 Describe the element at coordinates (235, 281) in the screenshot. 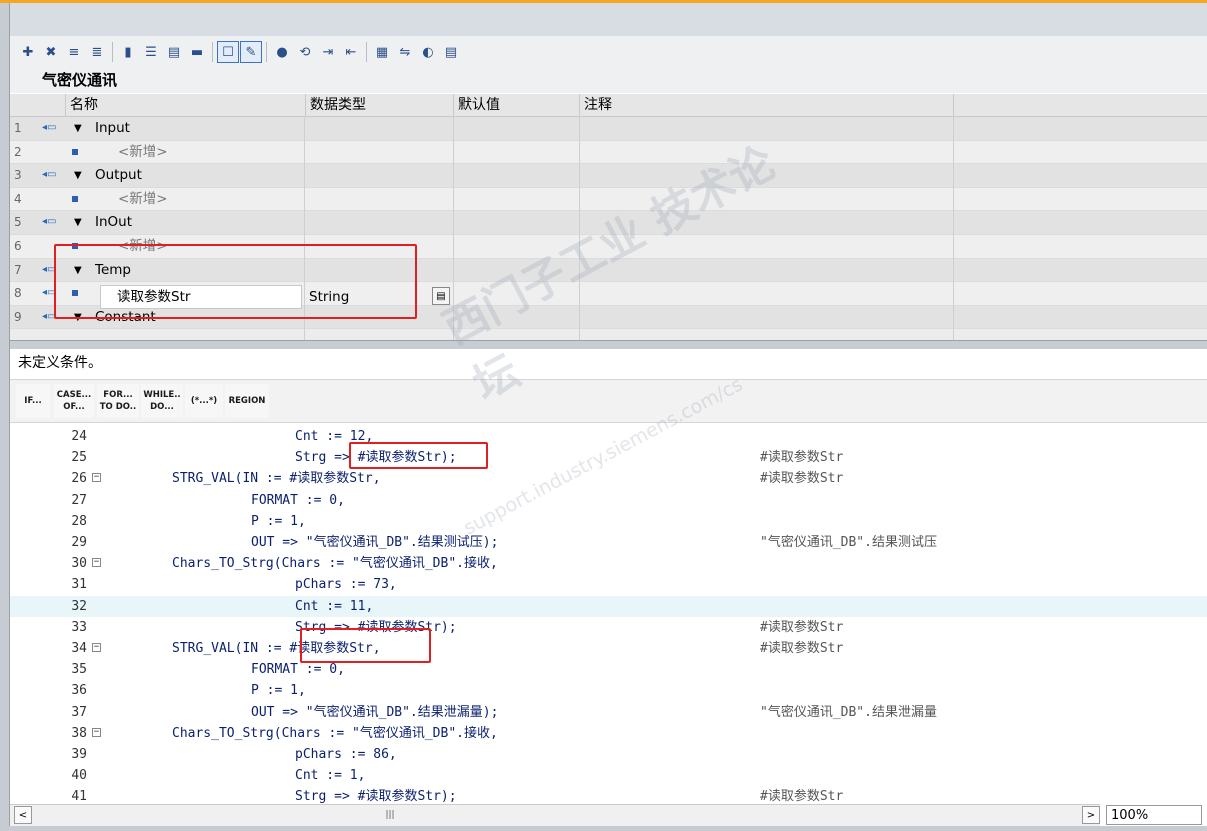

I see `highlight-box-temp` at that location.